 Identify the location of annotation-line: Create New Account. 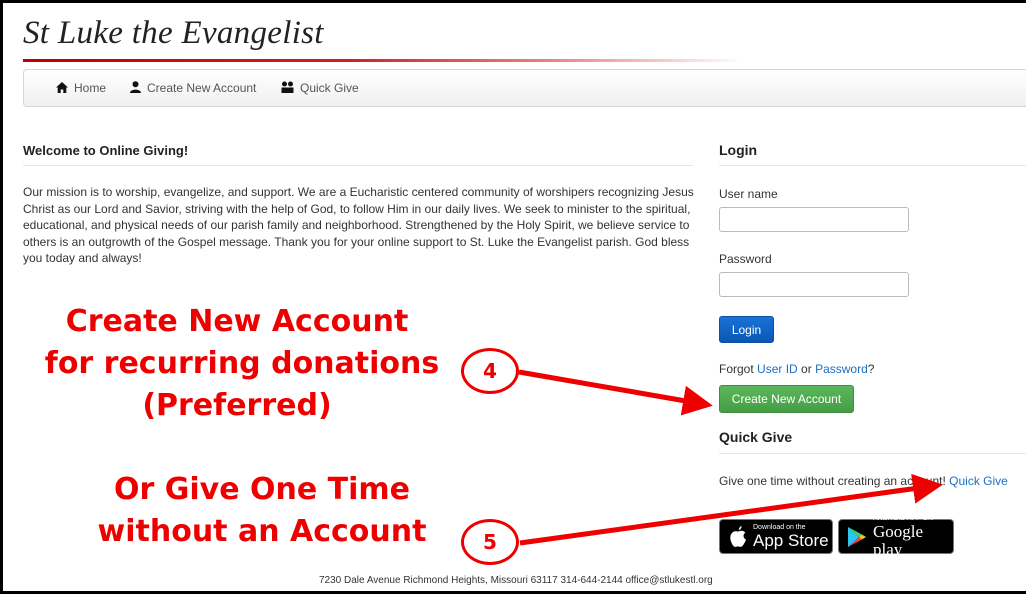
(237, 321).